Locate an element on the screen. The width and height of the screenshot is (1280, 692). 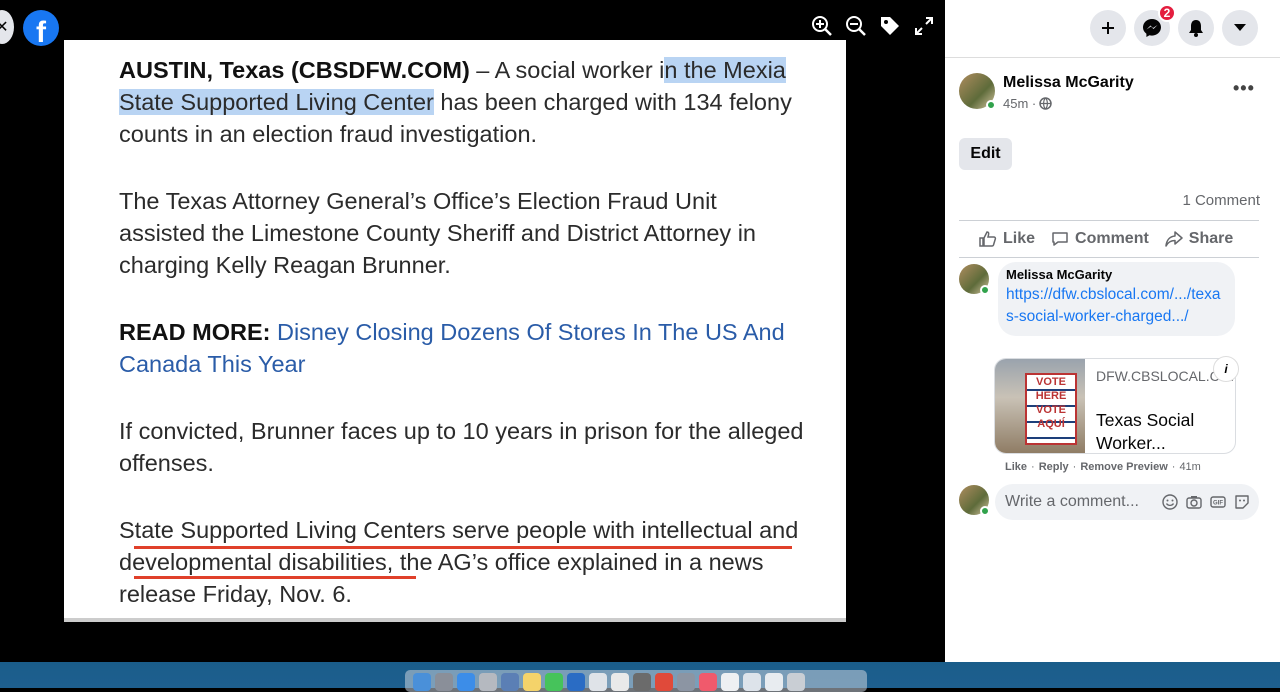
like-button: Like is located at coordinates (1007, 239).